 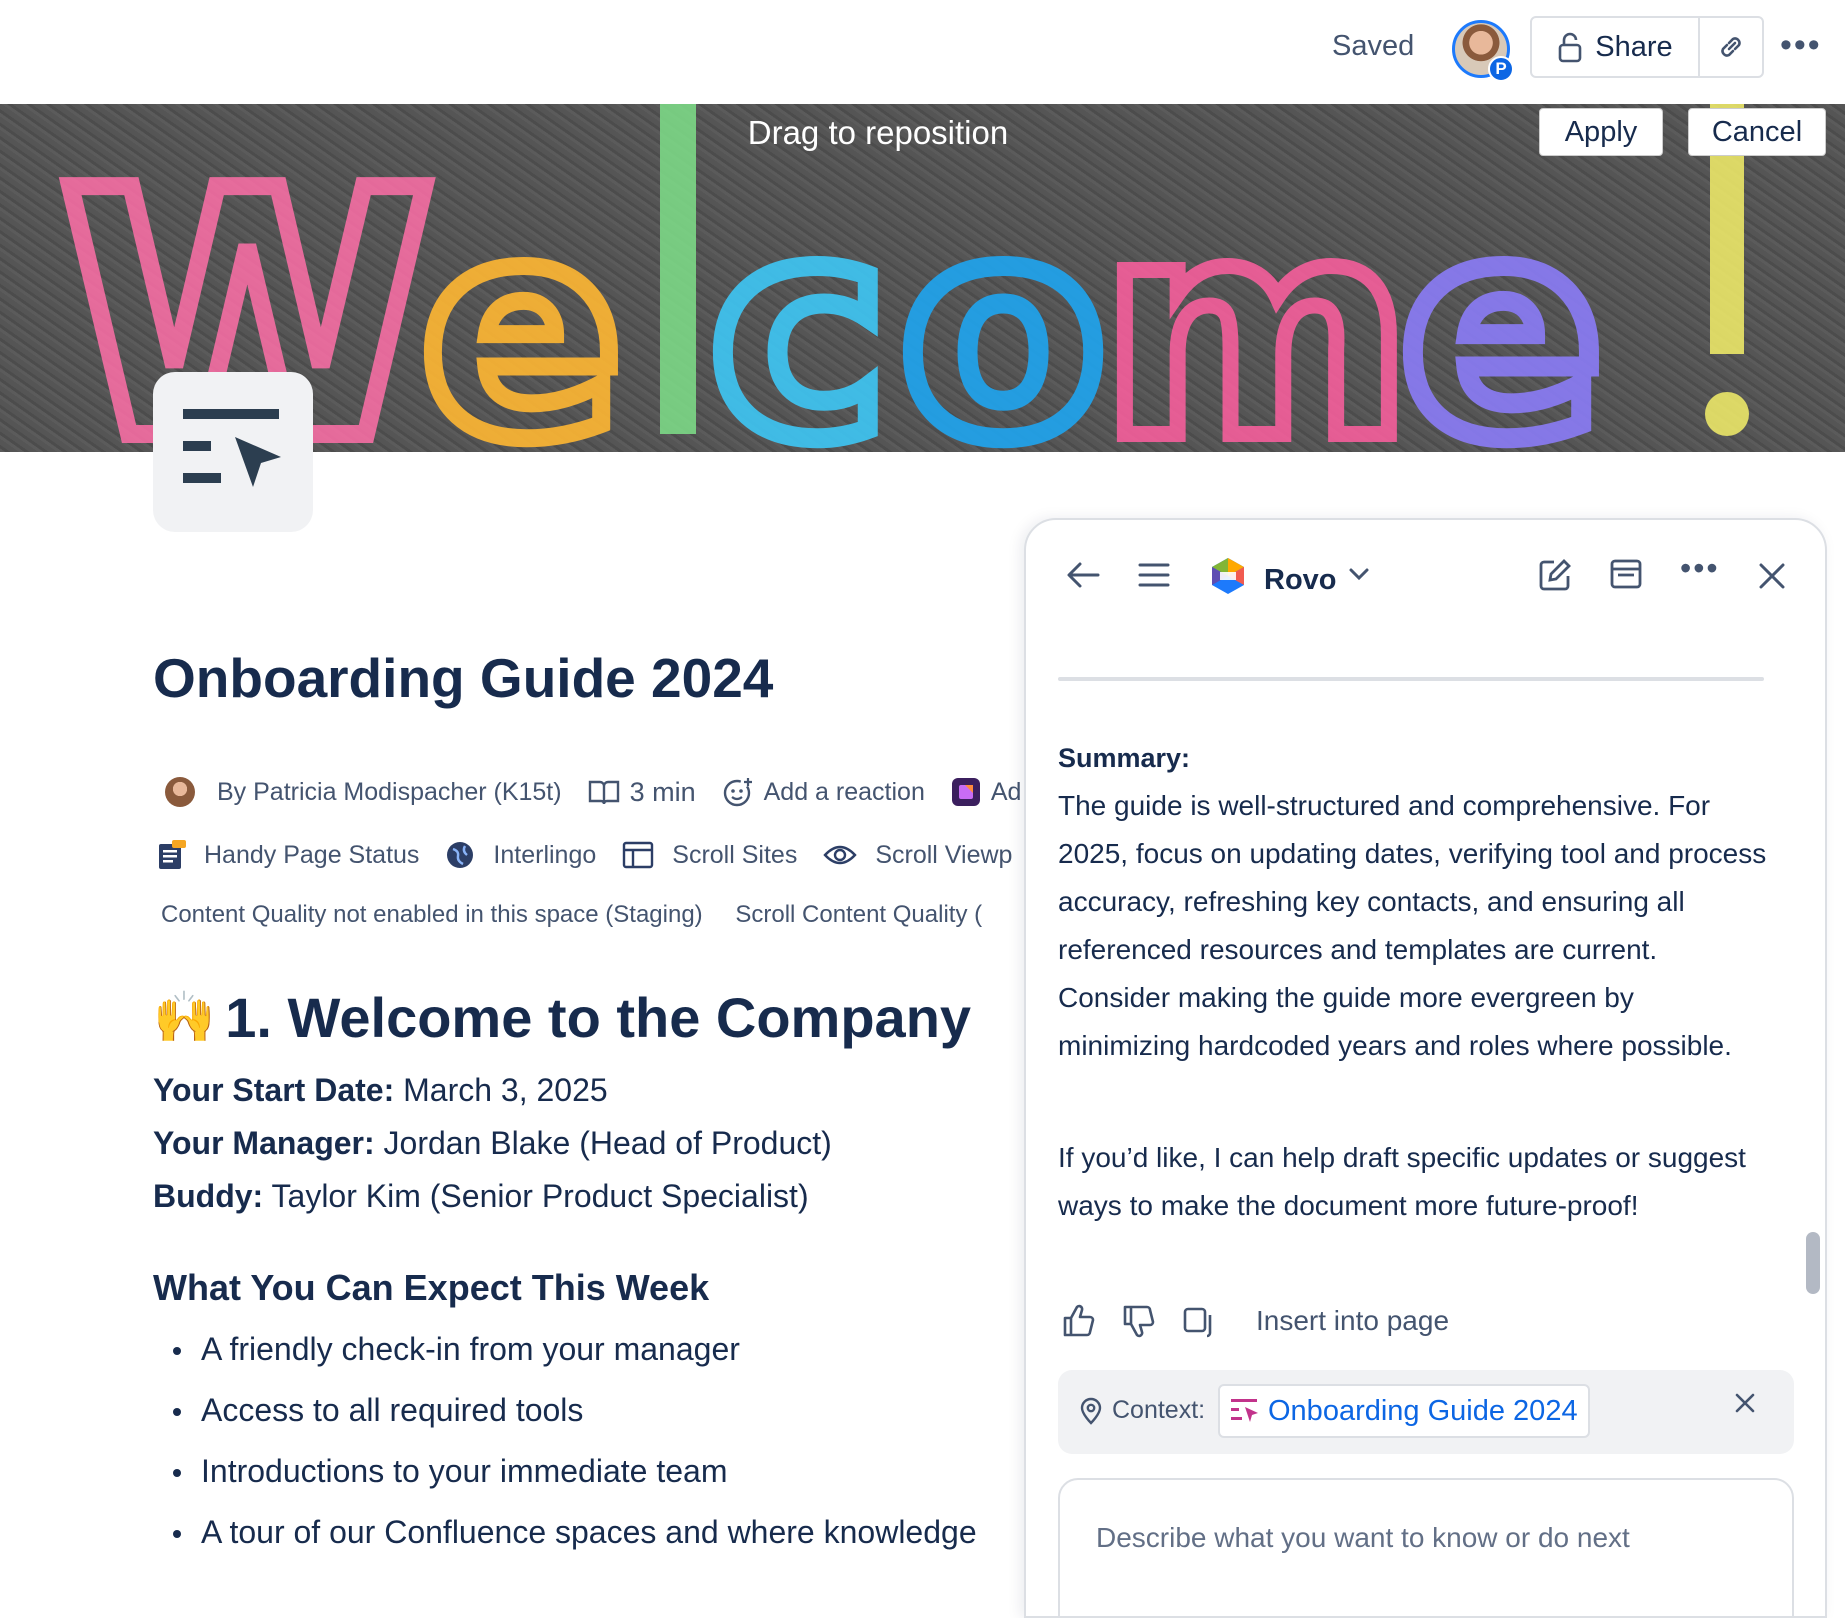 I want to click on page-status-icon, so click(x=172, y=854).